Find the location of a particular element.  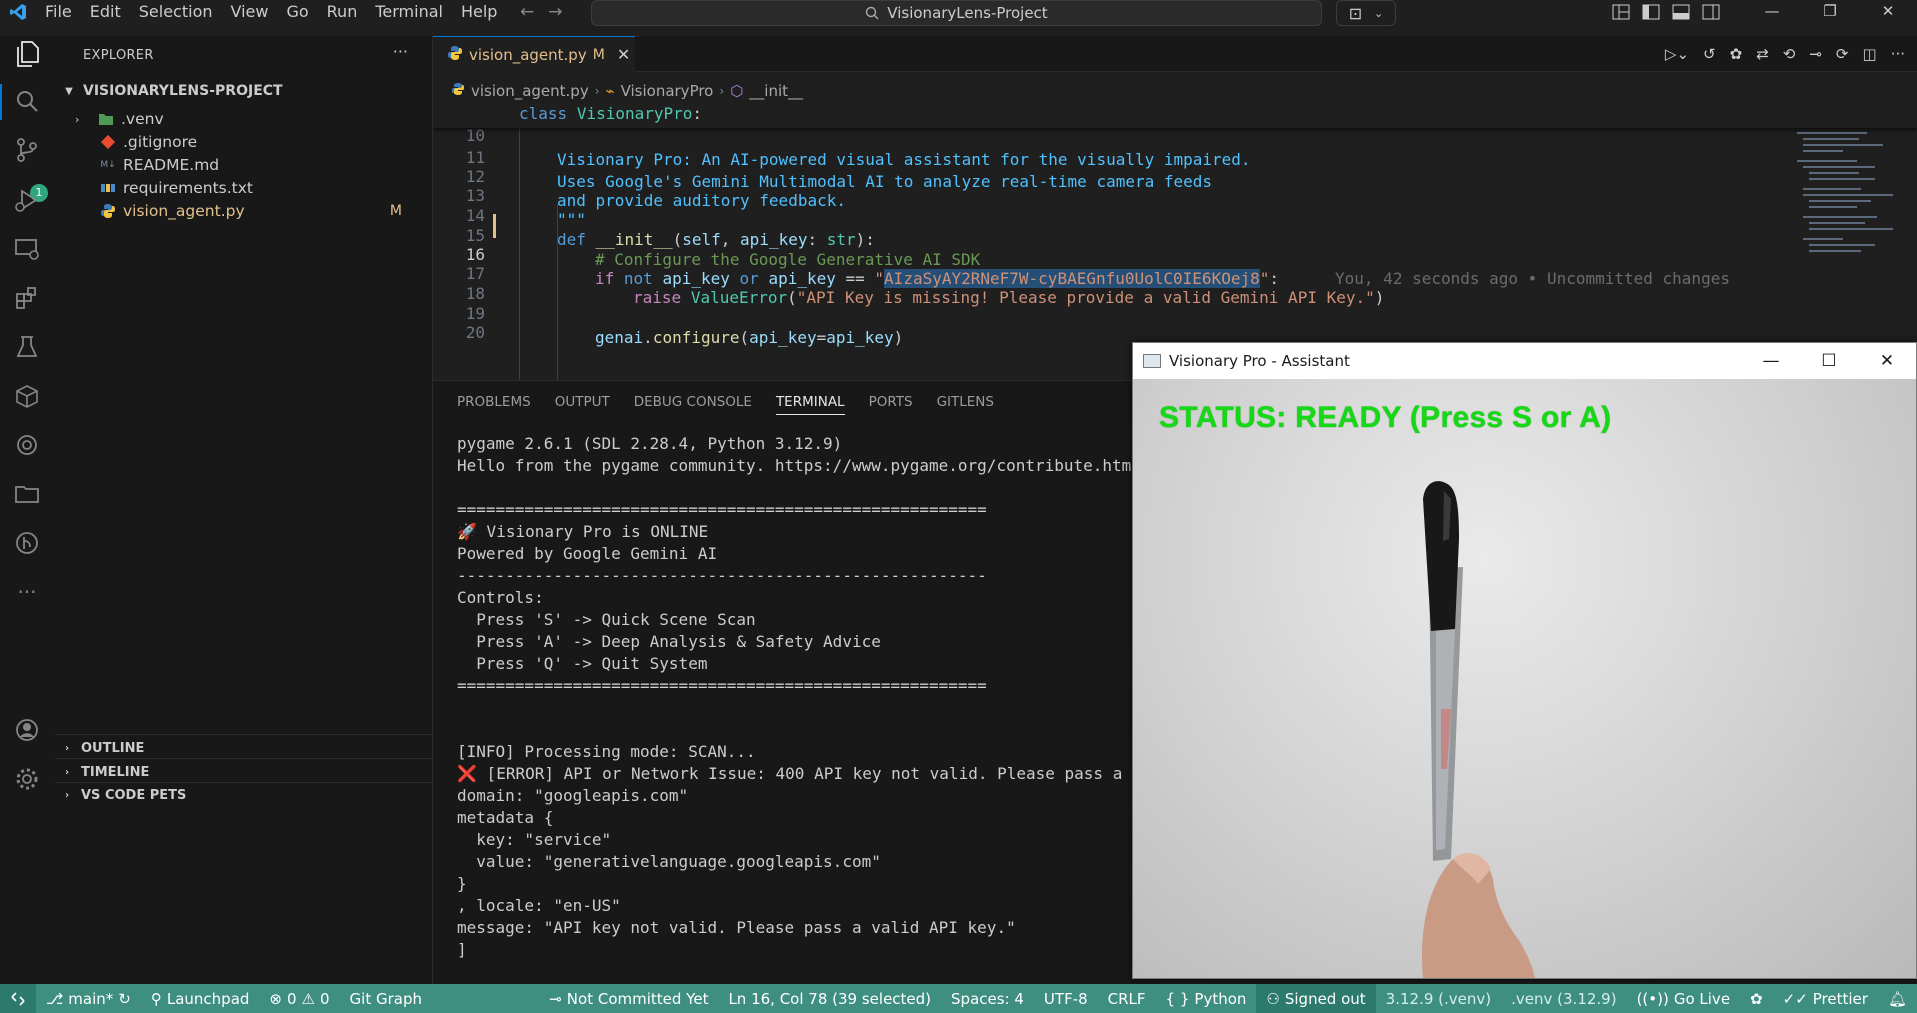

gitlens-blame-status: ⊸ Not Committed Yet is located at coordinates (628, 999).